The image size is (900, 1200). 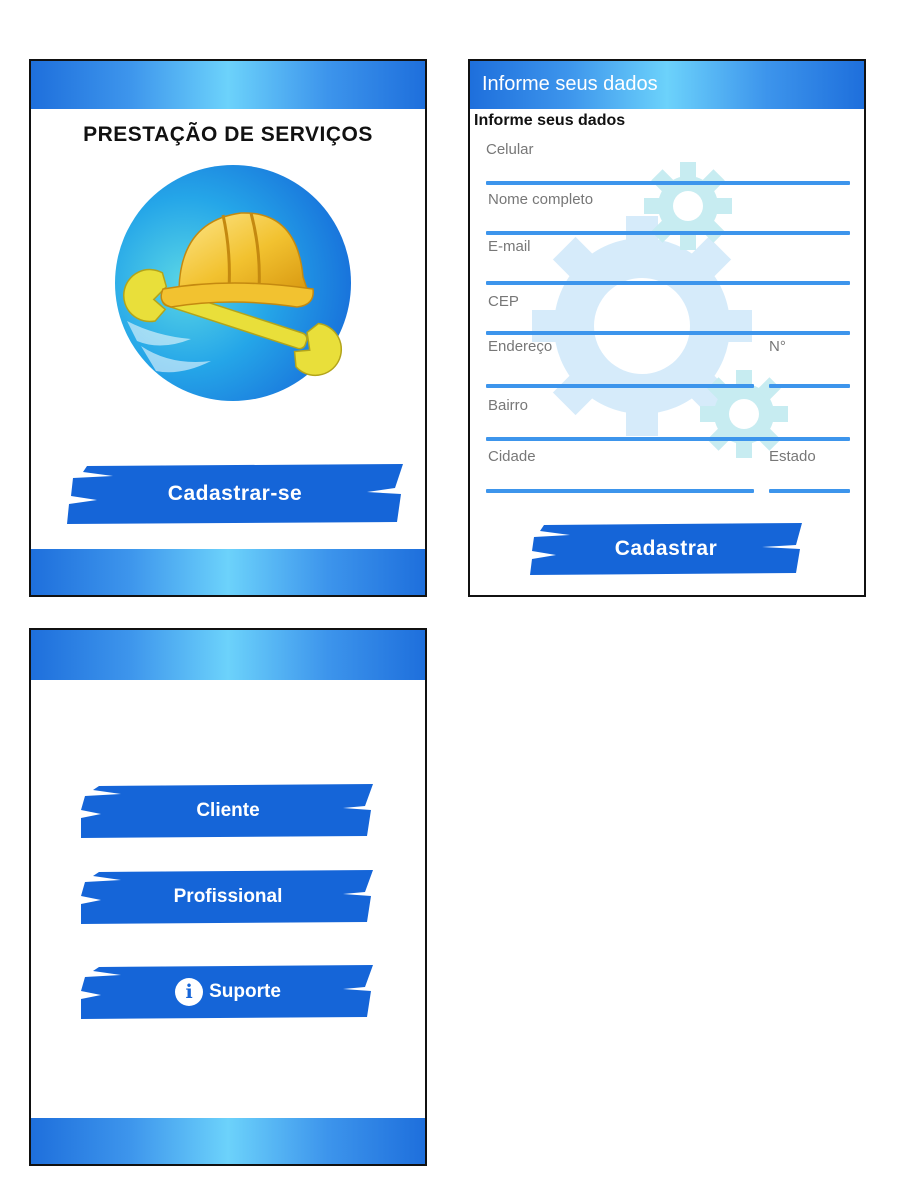 I want to click on nome-label: Nome completo, so click(x=541, y=199).